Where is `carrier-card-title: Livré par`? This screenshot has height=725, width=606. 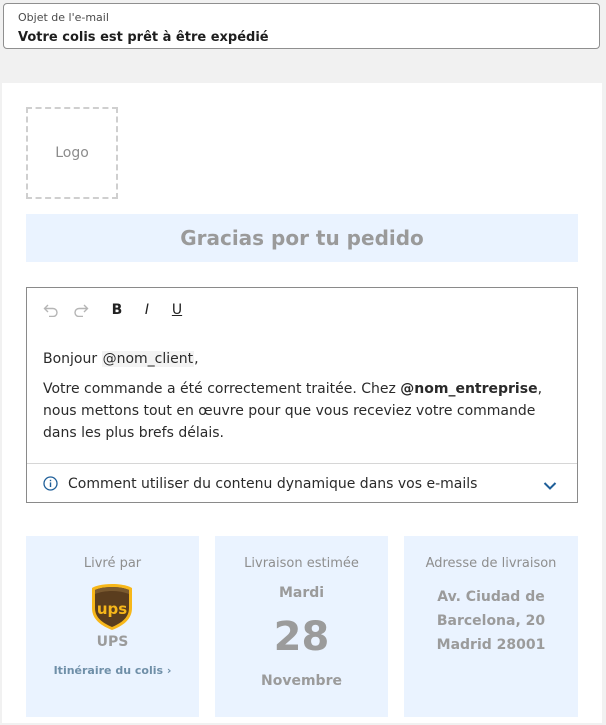
carrier-card-title: Livré par is located at coordinates (112, 563).